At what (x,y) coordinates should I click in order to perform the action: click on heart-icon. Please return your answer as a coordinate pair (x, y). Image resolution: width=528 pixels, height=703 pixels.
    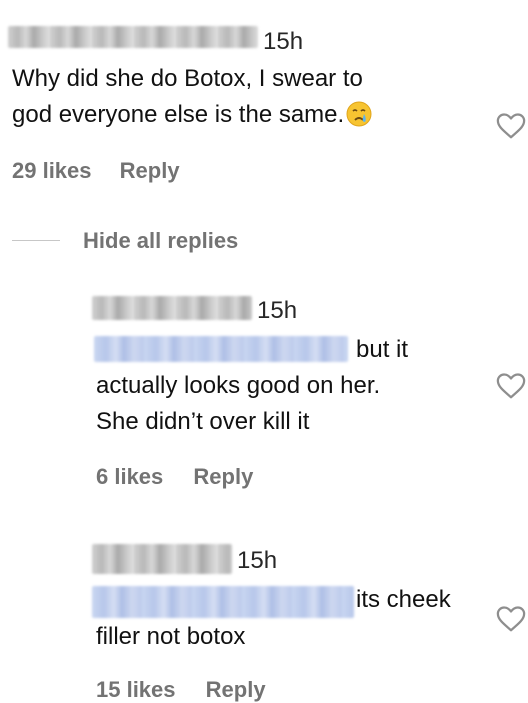
    Looking at the image, I should click on (511, 619).